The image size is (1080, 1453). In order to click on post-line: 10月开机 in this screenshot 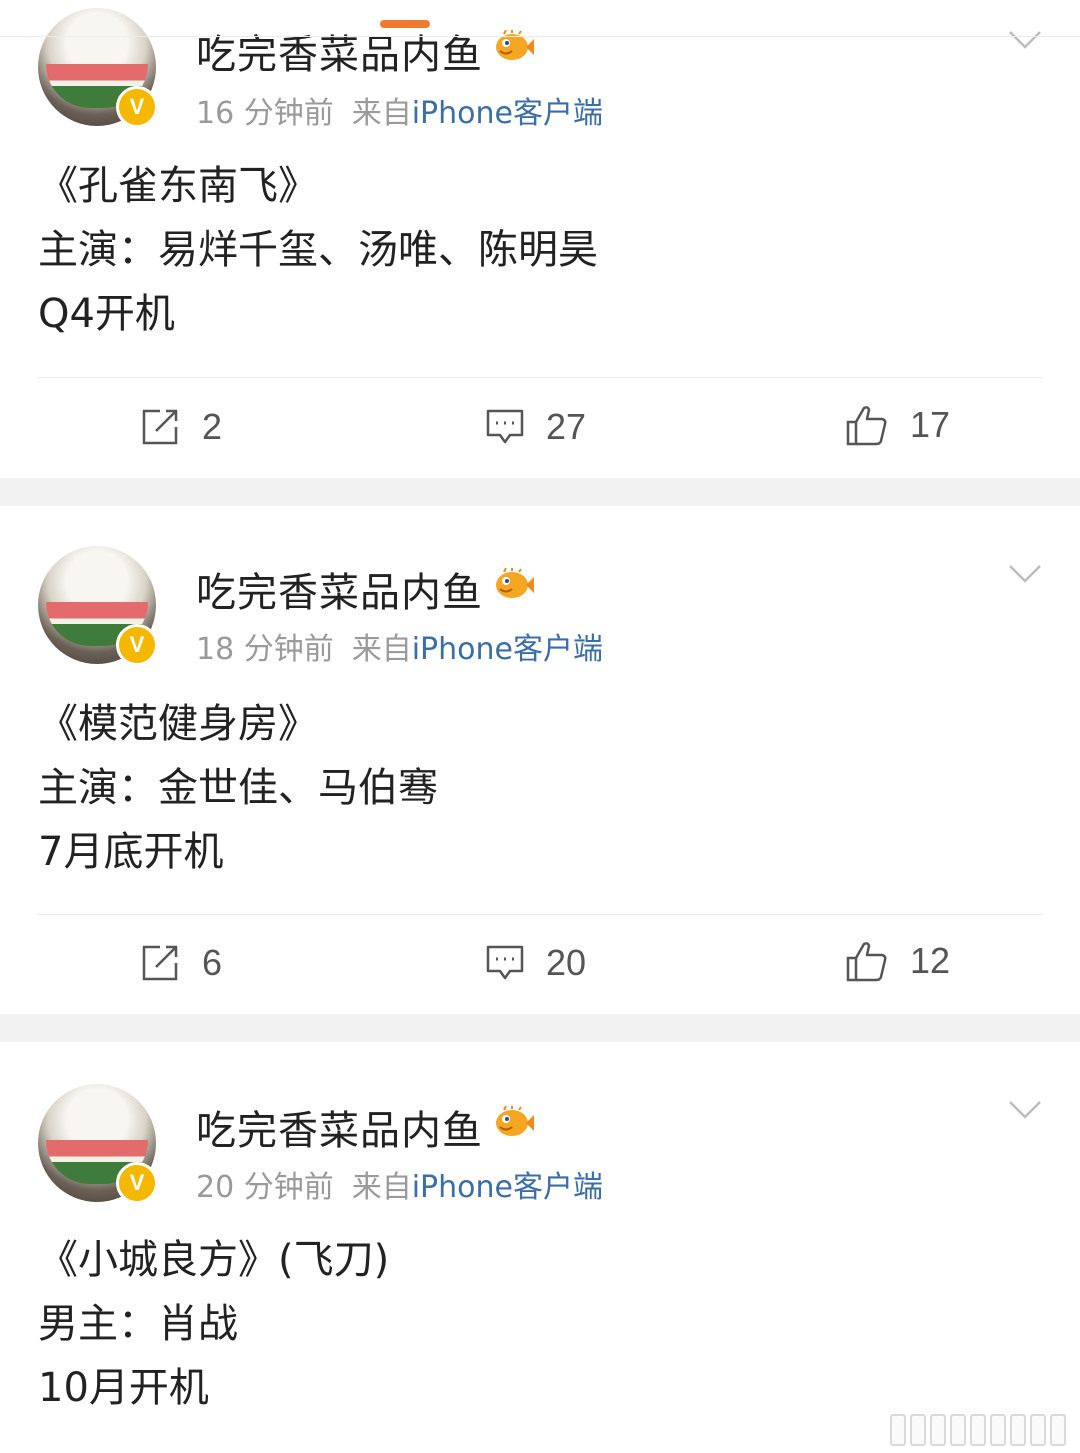, I will do `click(123, 1388)`.